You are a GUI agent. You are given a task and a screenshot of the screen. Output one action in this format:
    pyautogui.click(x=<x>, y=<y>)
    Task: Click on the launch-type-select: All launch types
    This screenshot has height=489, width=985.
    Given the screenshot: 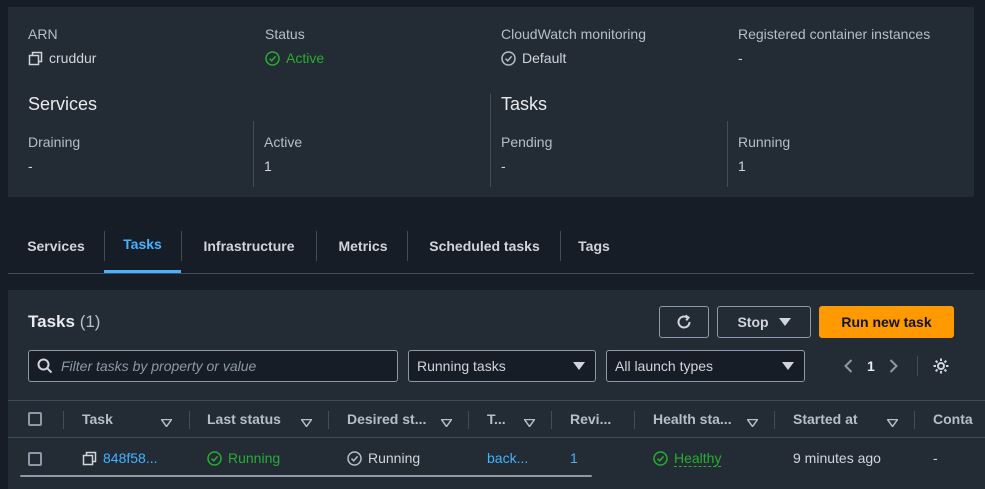 What is the action you would take?
    pyautogui.click(x=705, y=366)
    